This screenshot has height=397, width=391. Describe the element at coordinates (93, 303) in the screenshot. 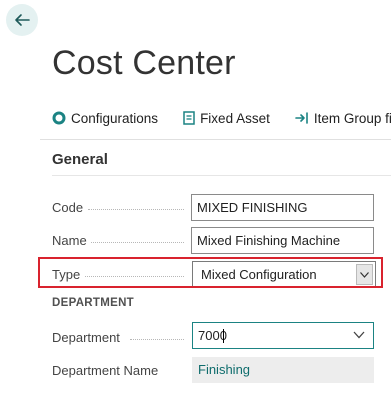

I see `department-subsection-title: DEPARTMENT` at that location.